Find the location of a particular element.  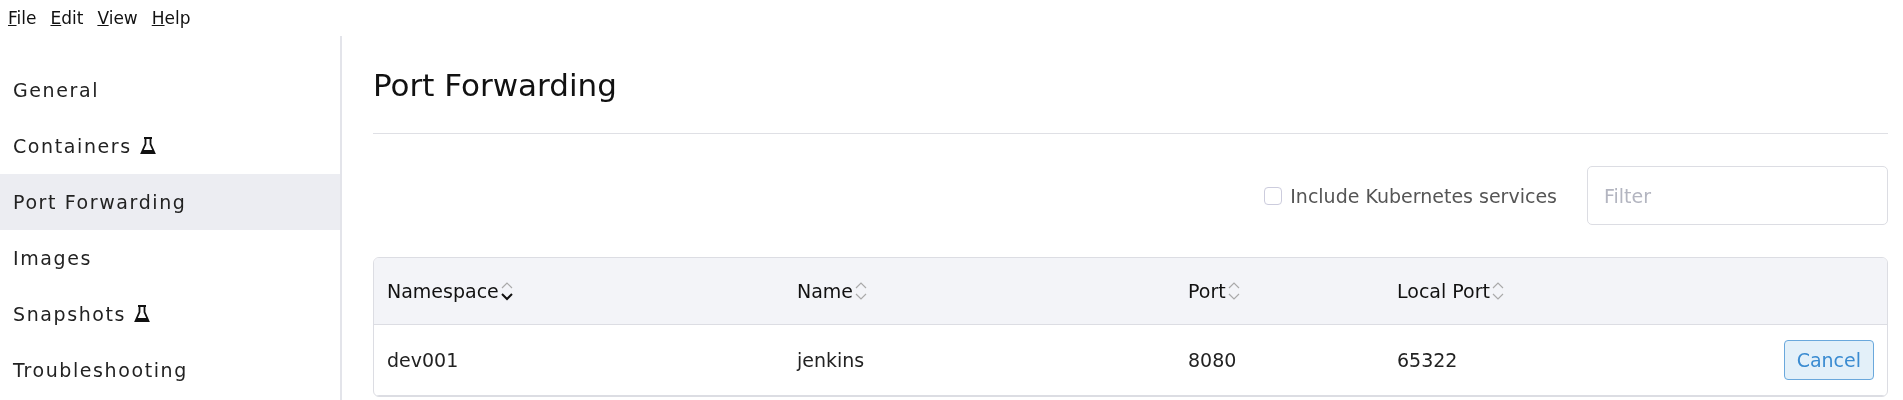

table-cell: 8080 is located at coordinates (1212, 360).